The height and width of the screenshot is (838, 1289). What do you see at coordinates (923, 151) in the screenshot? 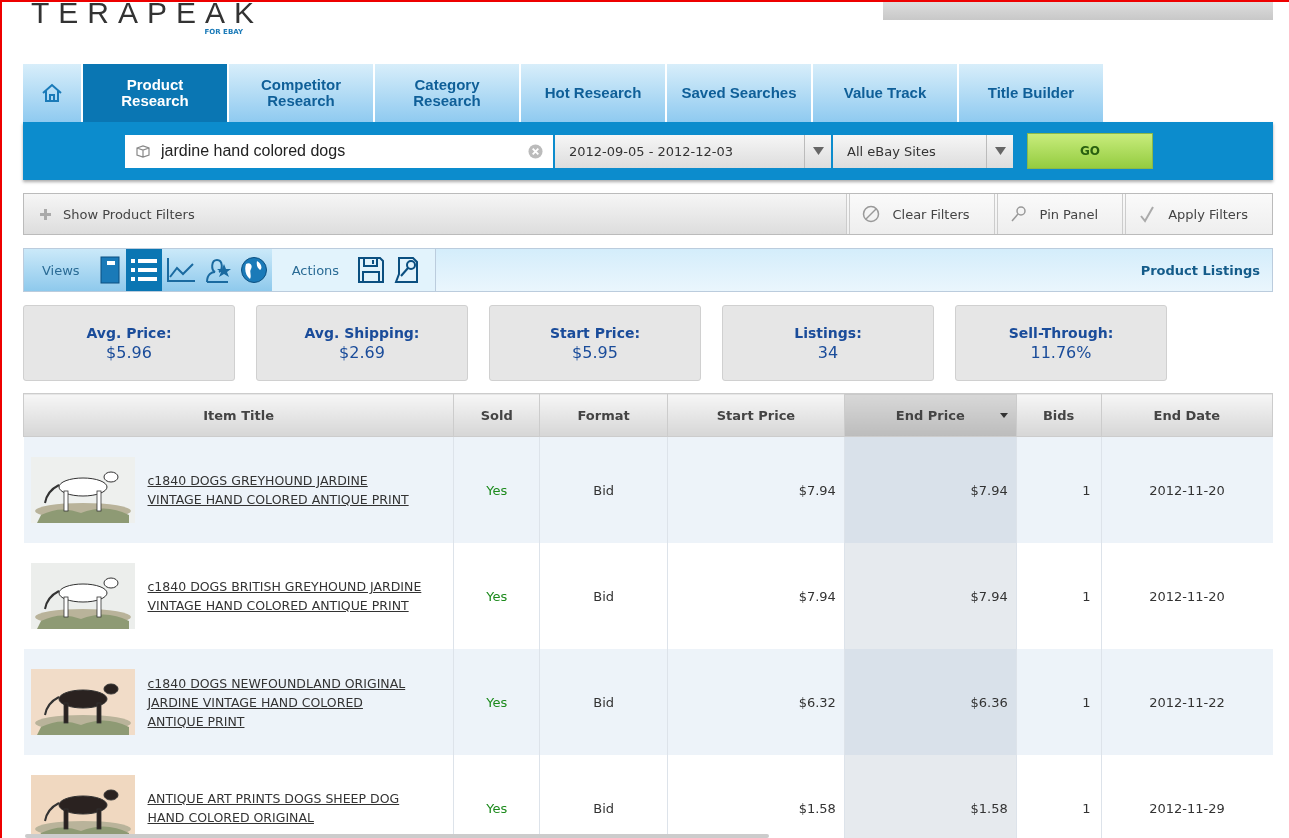
I see `site-dropdown: All eBay Sites` at bounding box center [923, 151].